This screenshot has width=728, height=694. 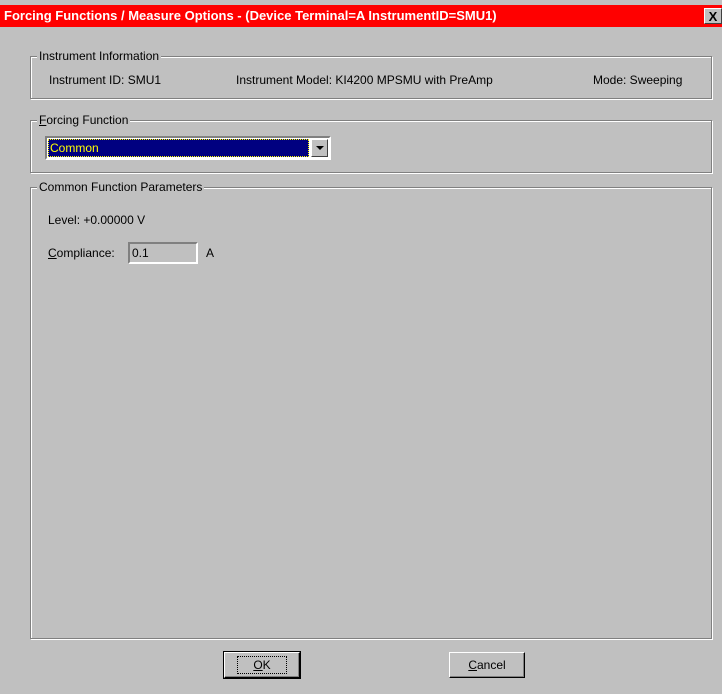 I want to click on forcing-function-title-rest: orcing Function, so click(x=87, y=120).